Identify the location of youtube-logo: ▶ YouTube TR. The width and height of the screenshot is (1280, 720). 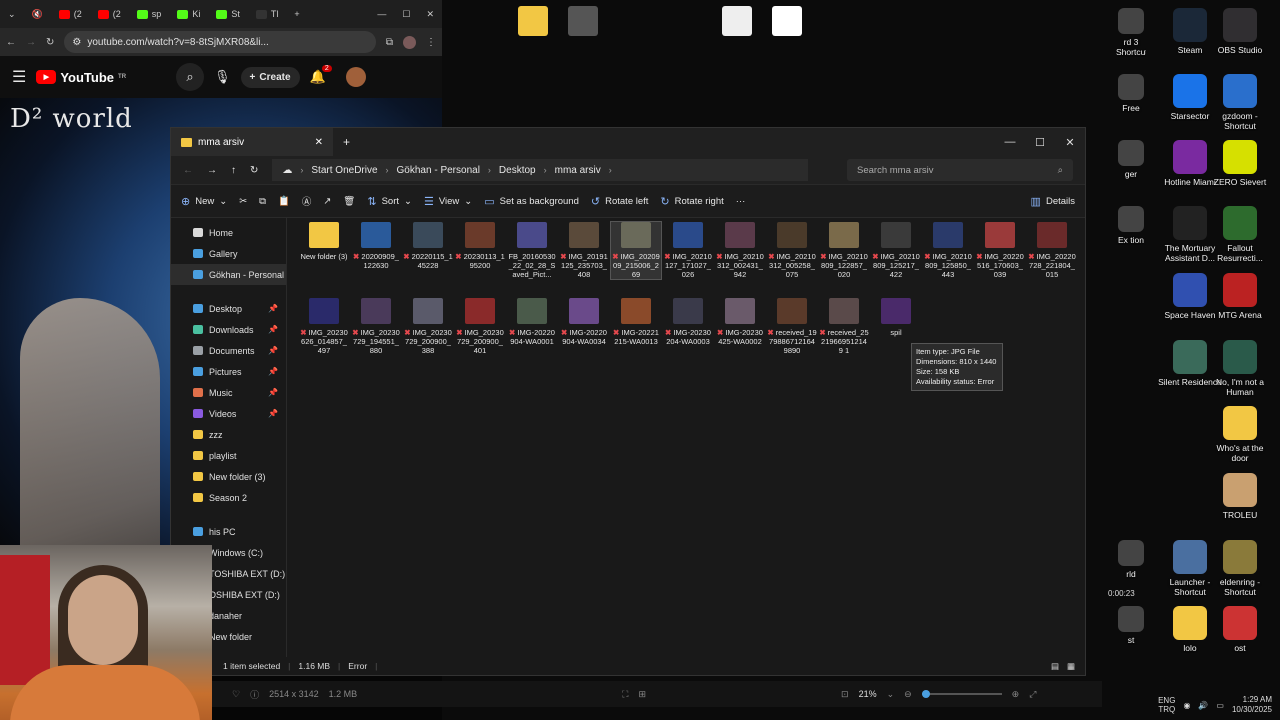
(81, 77).